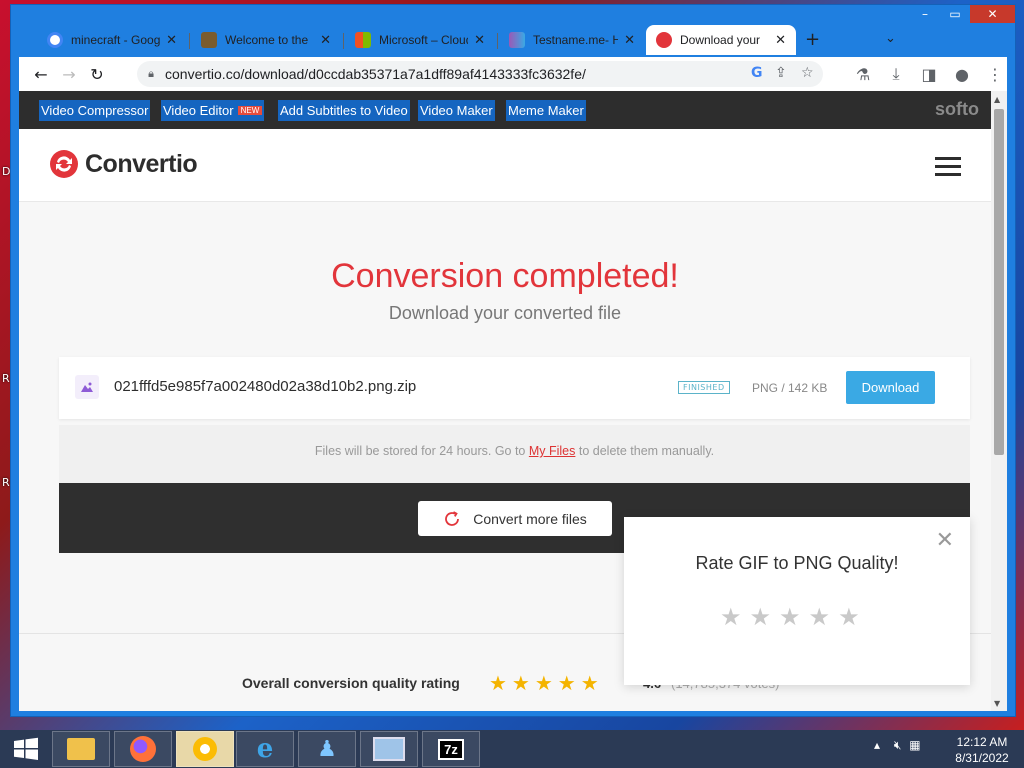  I want to click on new-tab-button: +, so click(812, 39).